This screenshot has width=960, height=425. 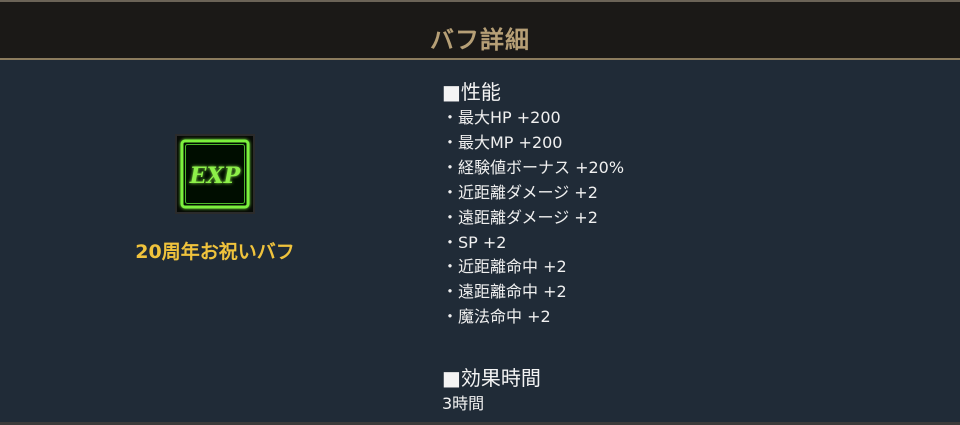 What do you see at coordinates (215, 252) in the screenshot?
I see `buff-name: 20周年お祝いバフ` at bounding box center [215, 252].